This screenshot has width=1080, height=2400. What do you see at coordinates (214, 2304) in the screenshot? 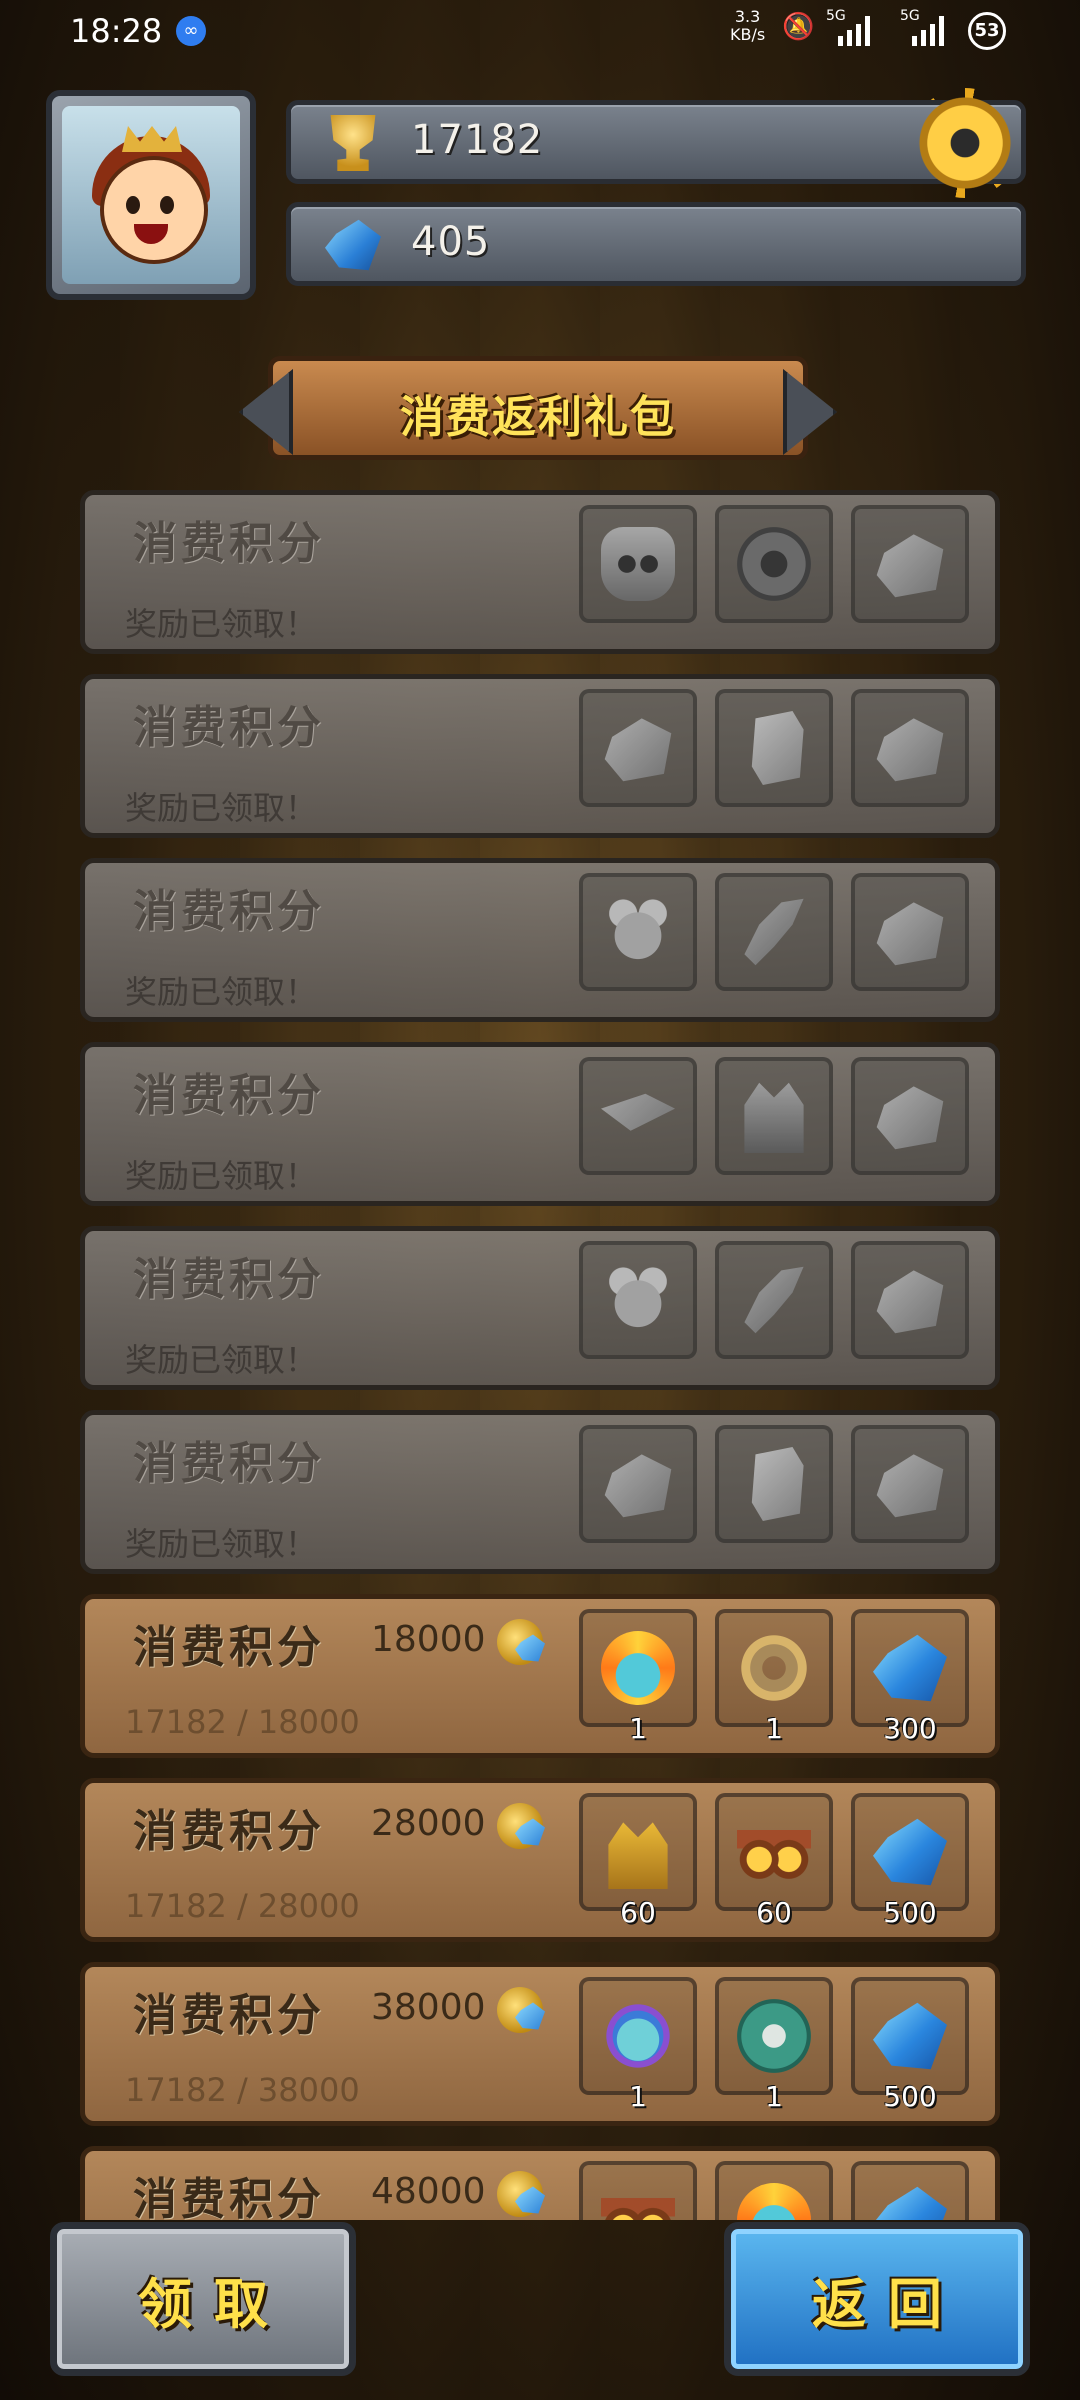
I see `claim-button-label: 领取` at bounding box center [214, 2304].